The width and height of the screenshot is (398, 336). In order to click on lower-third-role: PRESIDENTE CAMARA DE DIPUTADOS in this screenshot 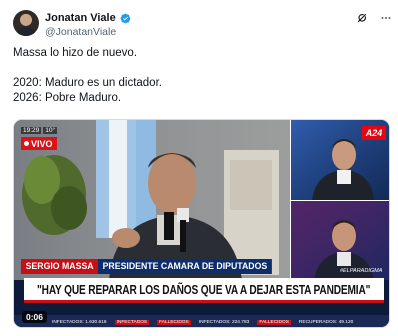, I will do `click(184, 266)`.